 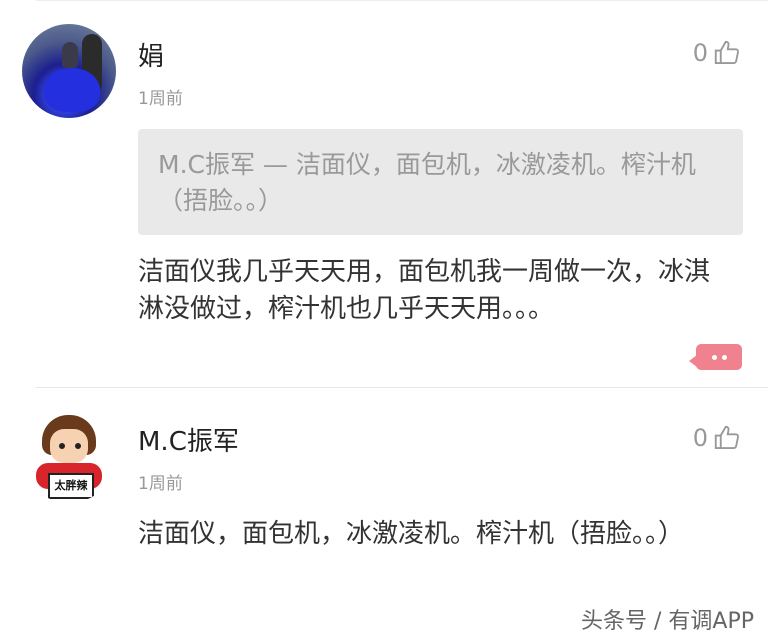 I want to click on comment-body: 洁面仪，面包机，冰激凌机。榨汁机（捂脸。。）, so click(x=411, y=534).